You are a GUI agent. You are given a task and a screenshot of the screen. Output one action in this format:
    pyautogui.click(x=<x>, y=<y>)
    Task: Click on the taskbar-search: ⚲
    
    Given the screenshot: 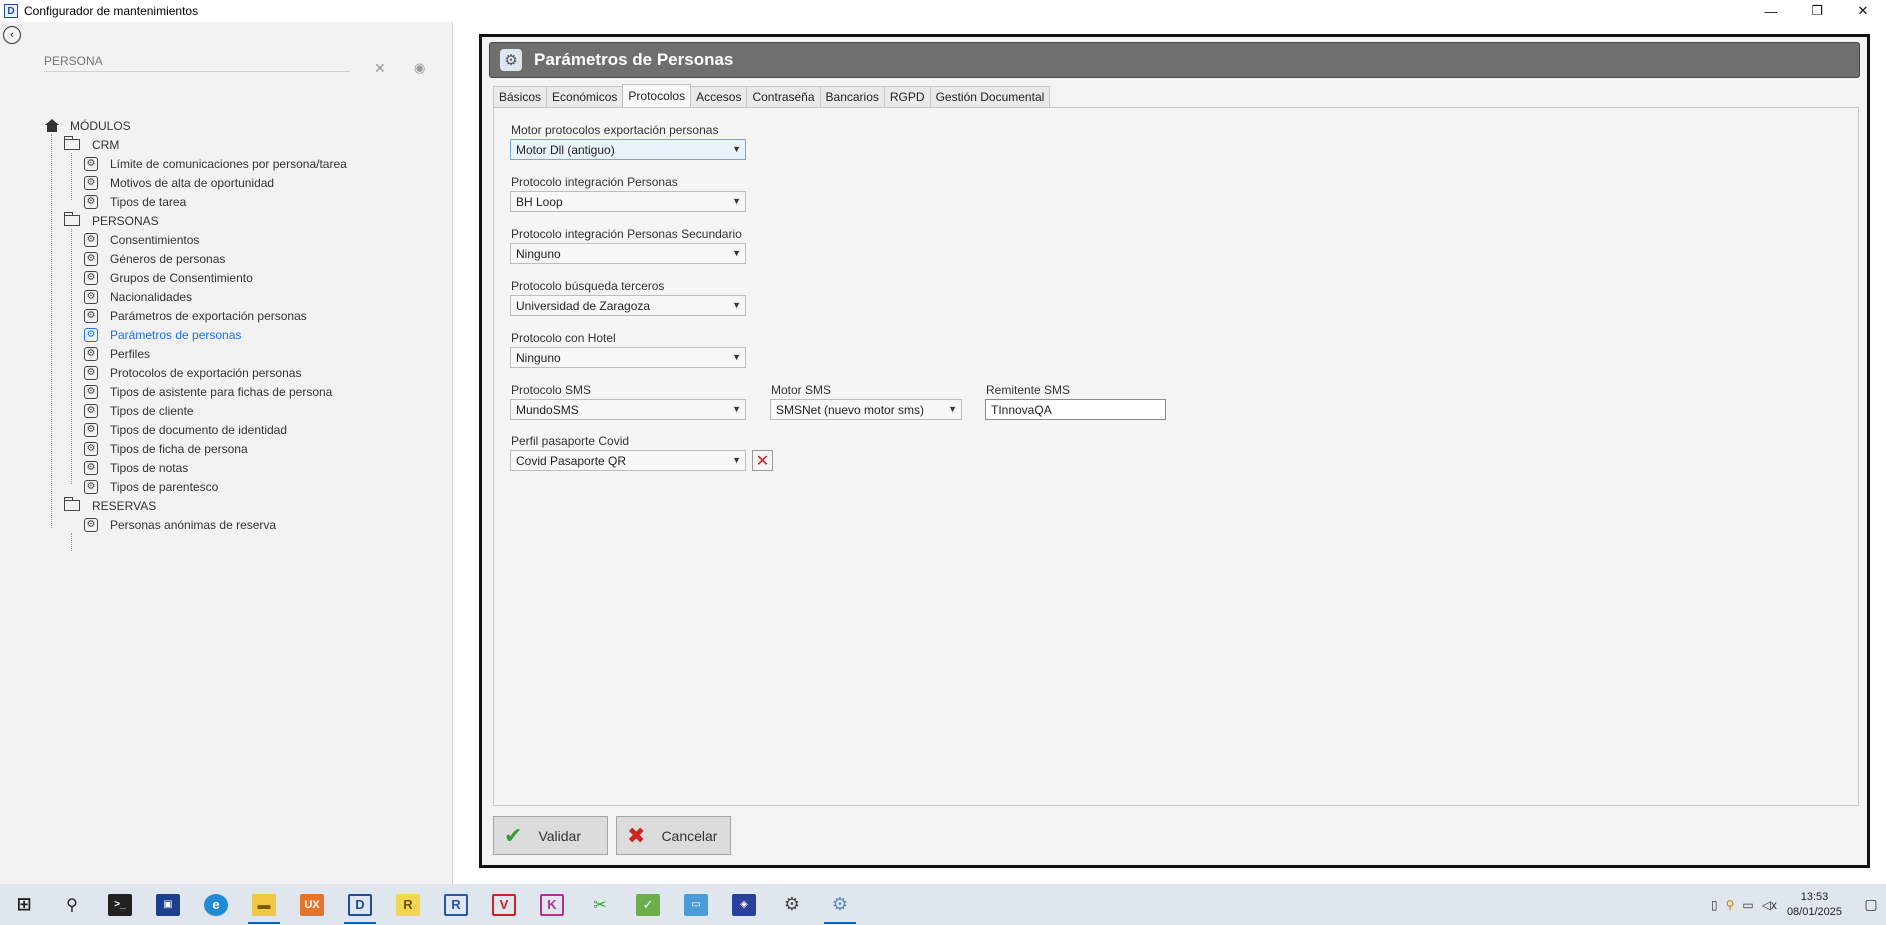 What is the action you would take?
    pyautogui.click(x=72, y=904)
    